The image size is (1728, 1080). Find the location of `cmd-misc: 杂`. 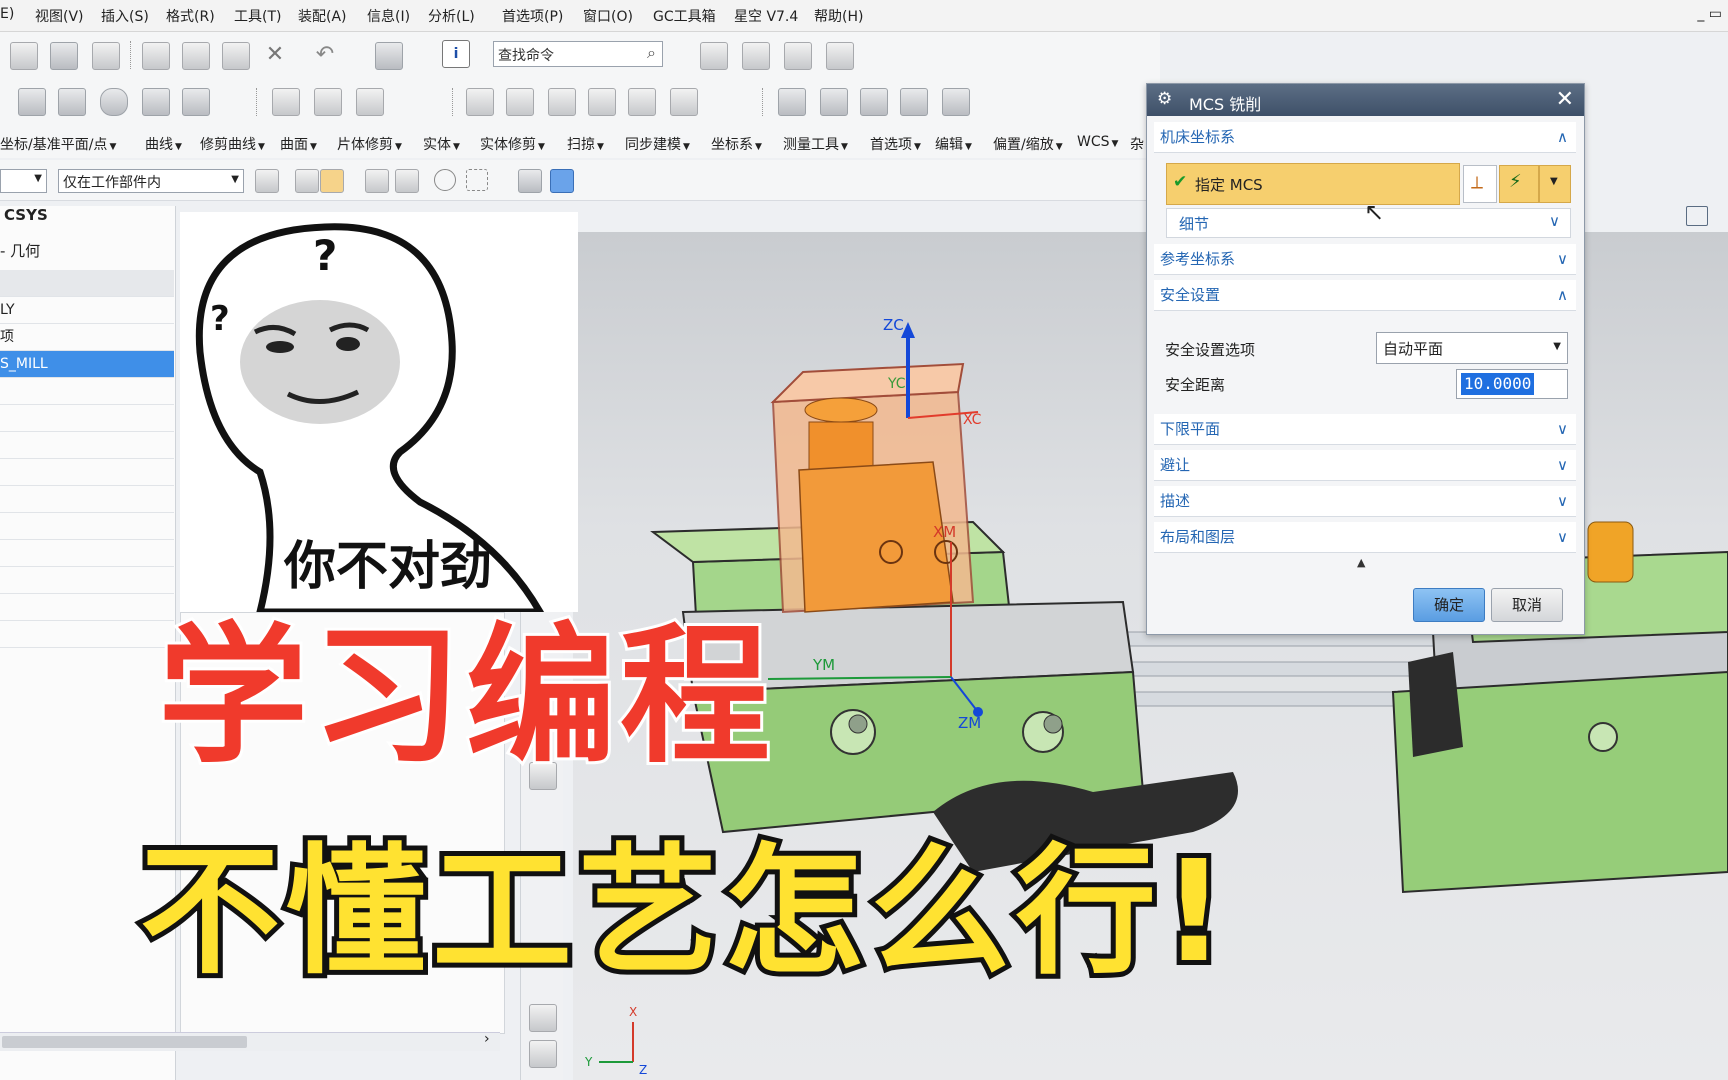

cmd-misc: 杂 is located at coordinates (1137, 144).